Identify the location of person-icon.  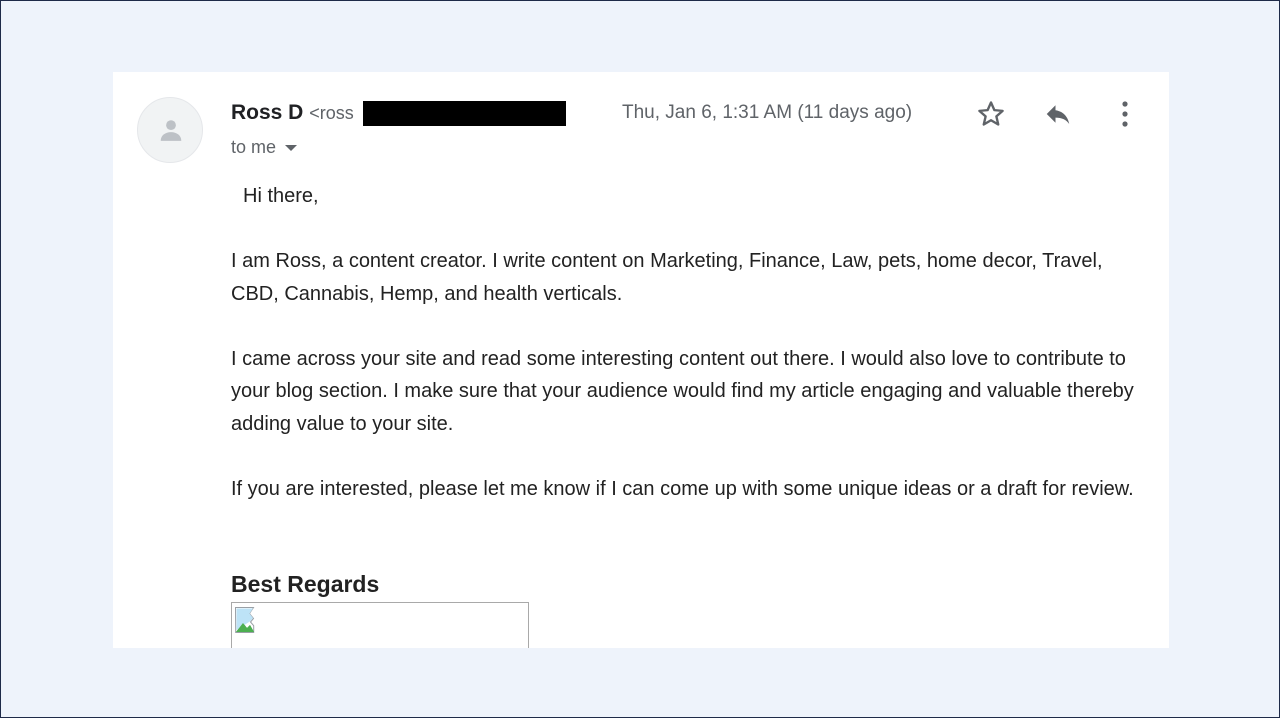
(171, 130).